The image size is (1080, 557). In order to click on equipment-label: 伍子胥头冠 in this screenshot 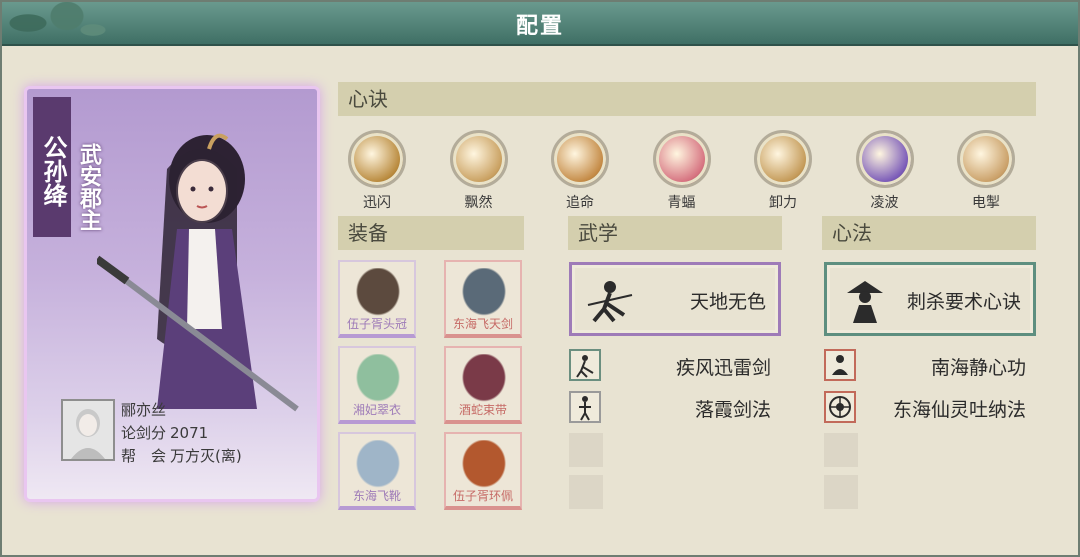, I will do `click(376, 324)`.